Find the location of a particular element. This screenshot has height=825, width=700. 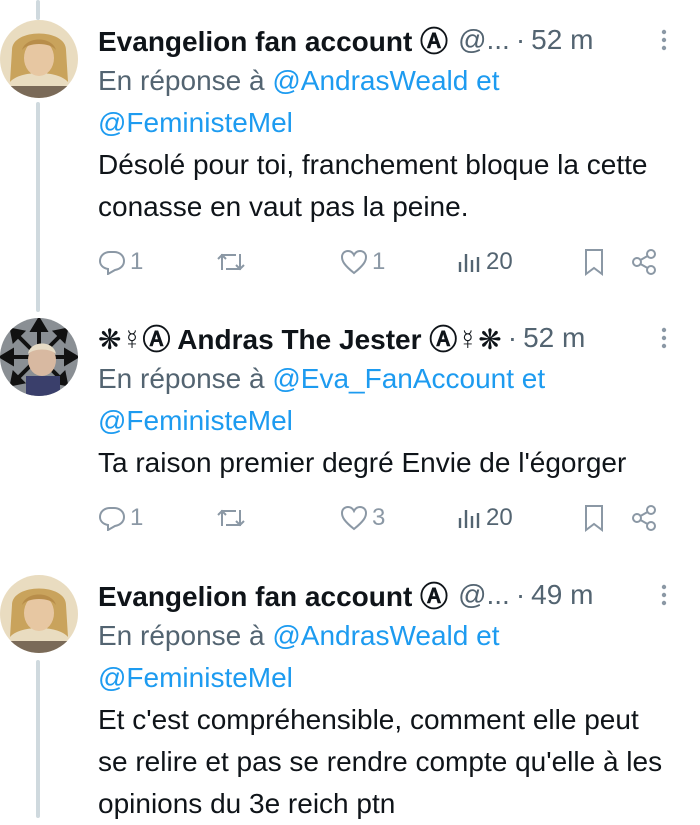

action-bar: 1 3 20 is located at coordinates (387, 518).